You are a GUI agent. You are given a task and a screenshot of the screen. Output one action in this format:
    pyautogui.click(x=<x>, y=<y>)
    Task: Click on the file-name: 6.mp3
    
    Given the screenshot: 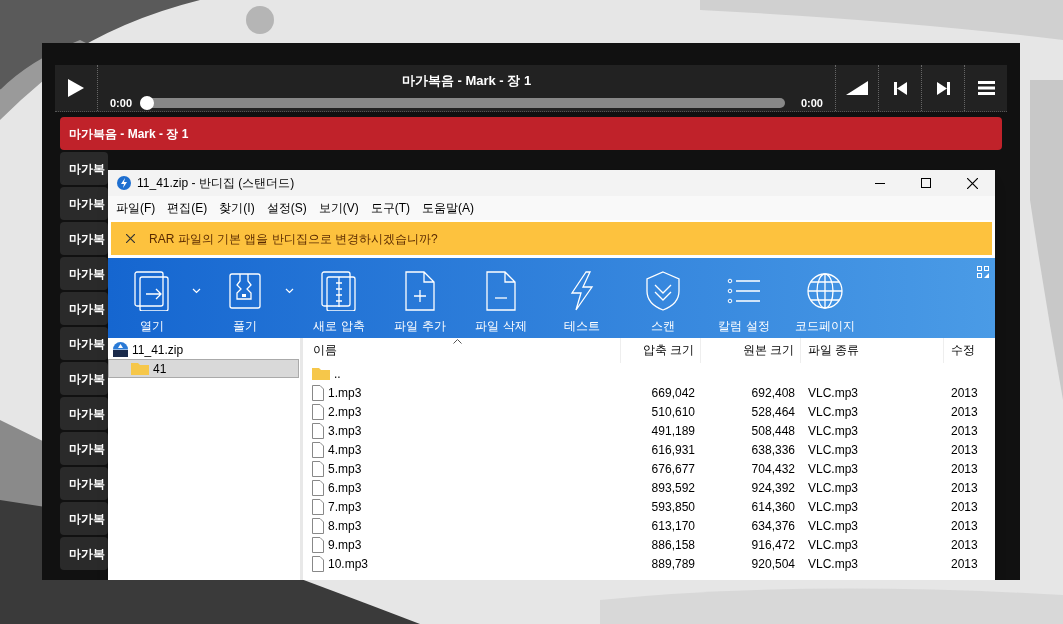 What is the action you would take?
    pyautogui.click(x=345, y=488)
    